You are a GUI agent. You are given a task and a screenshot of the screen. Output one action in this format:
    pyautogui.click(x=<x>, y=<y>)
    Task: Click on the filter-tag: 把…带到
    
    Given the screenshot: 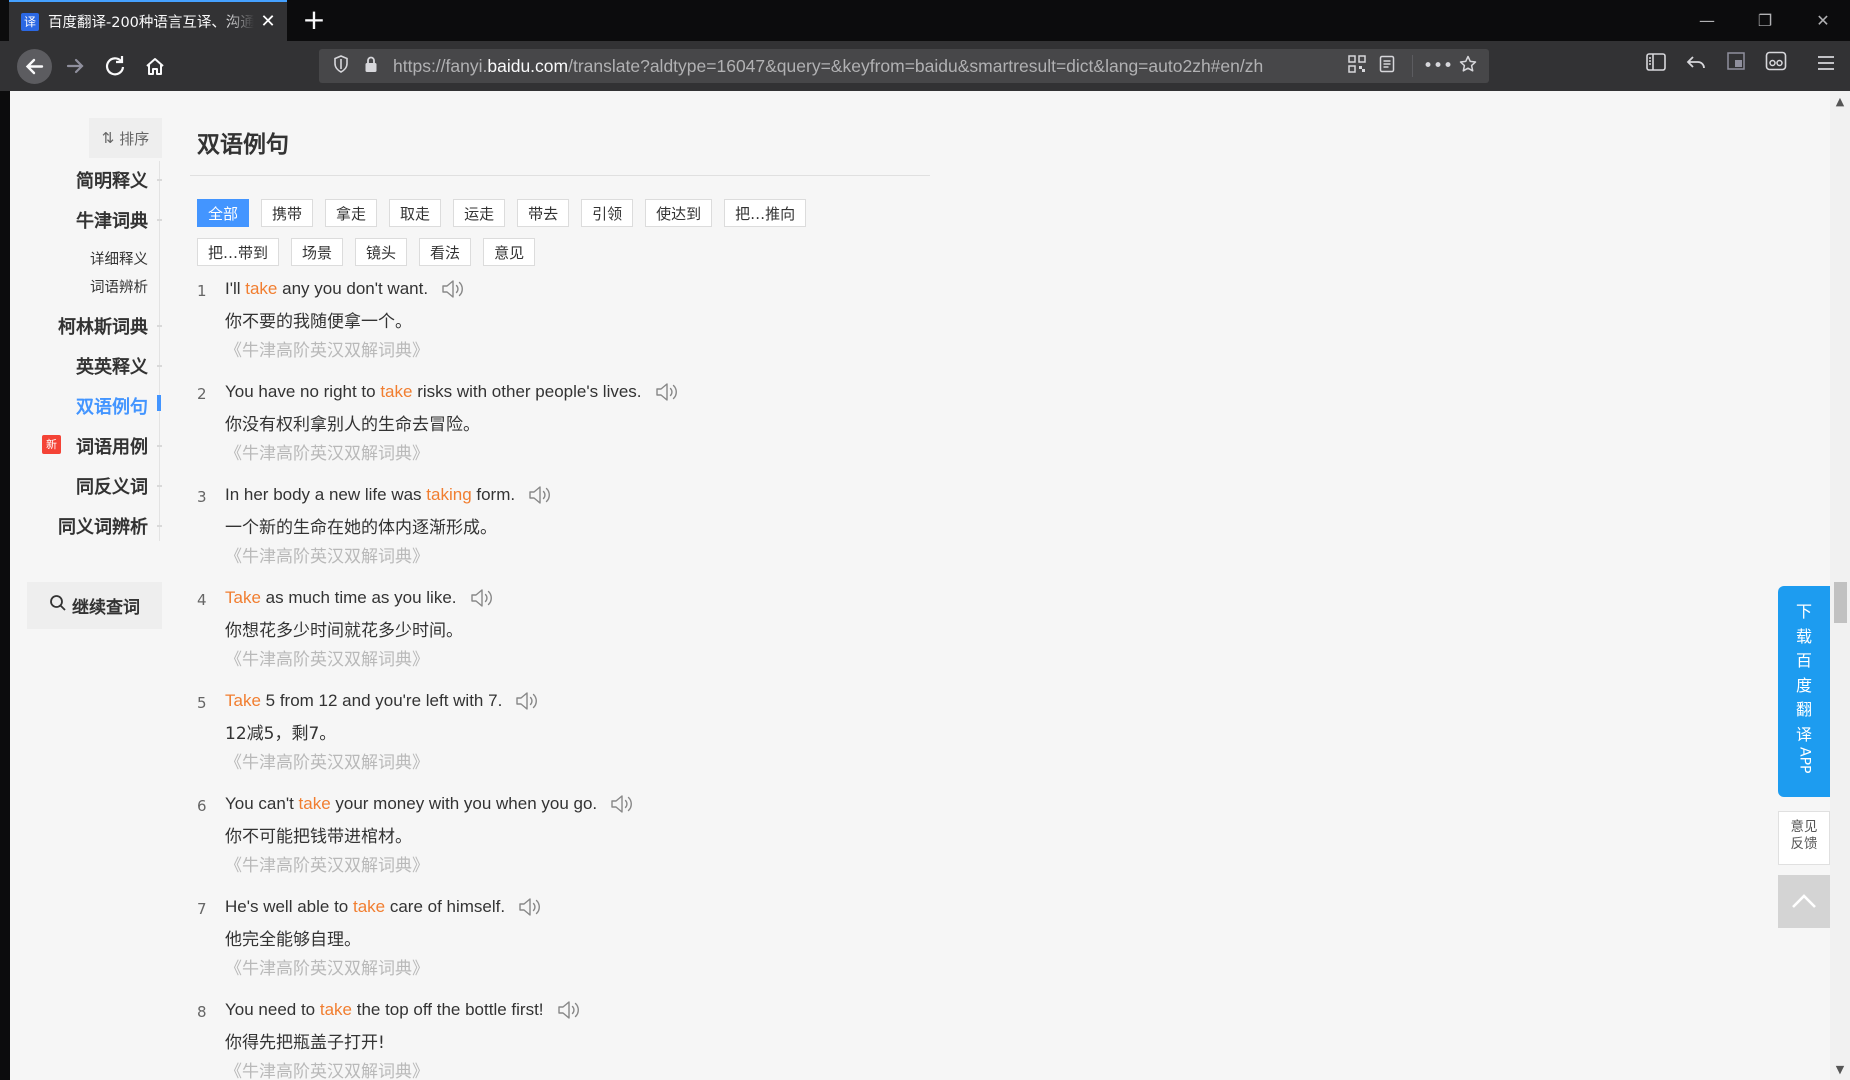 What is the action you would take?
    pyautogui.click(x=238, y=252)
    